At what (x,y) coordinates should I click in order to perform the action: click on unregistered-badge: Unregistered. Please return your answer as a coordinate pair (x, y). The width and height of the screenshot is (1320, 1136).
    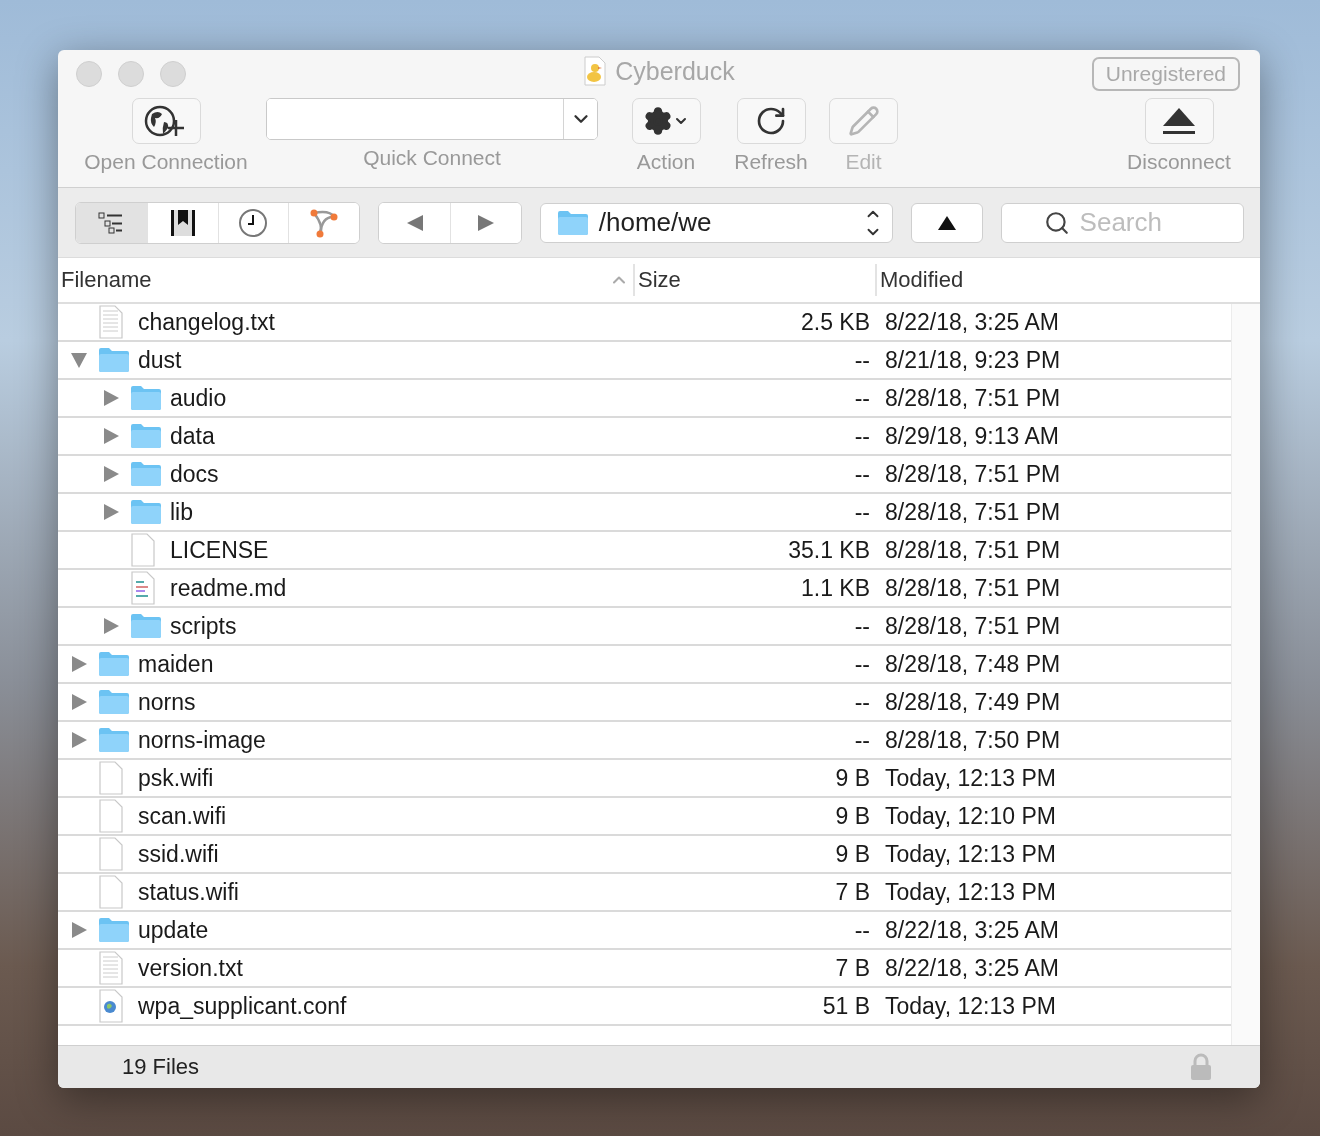
    Looking at the image, I should click on (1165, 74).